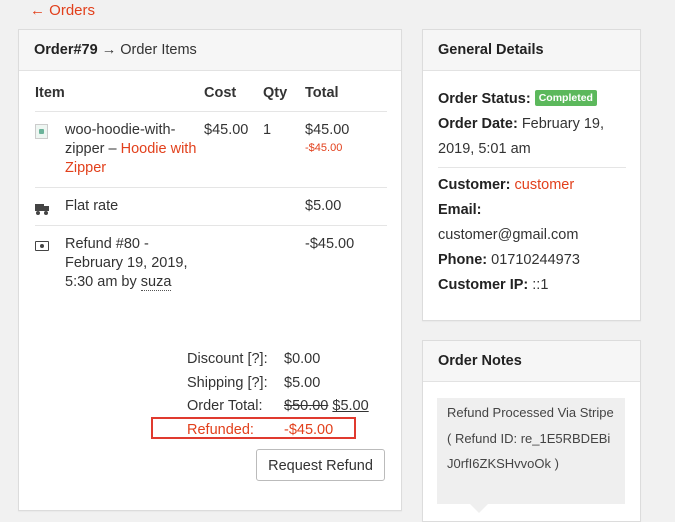 This screenshot has height=522, width=675. I want to click on phone-label: Phone:, so click(463, 260).